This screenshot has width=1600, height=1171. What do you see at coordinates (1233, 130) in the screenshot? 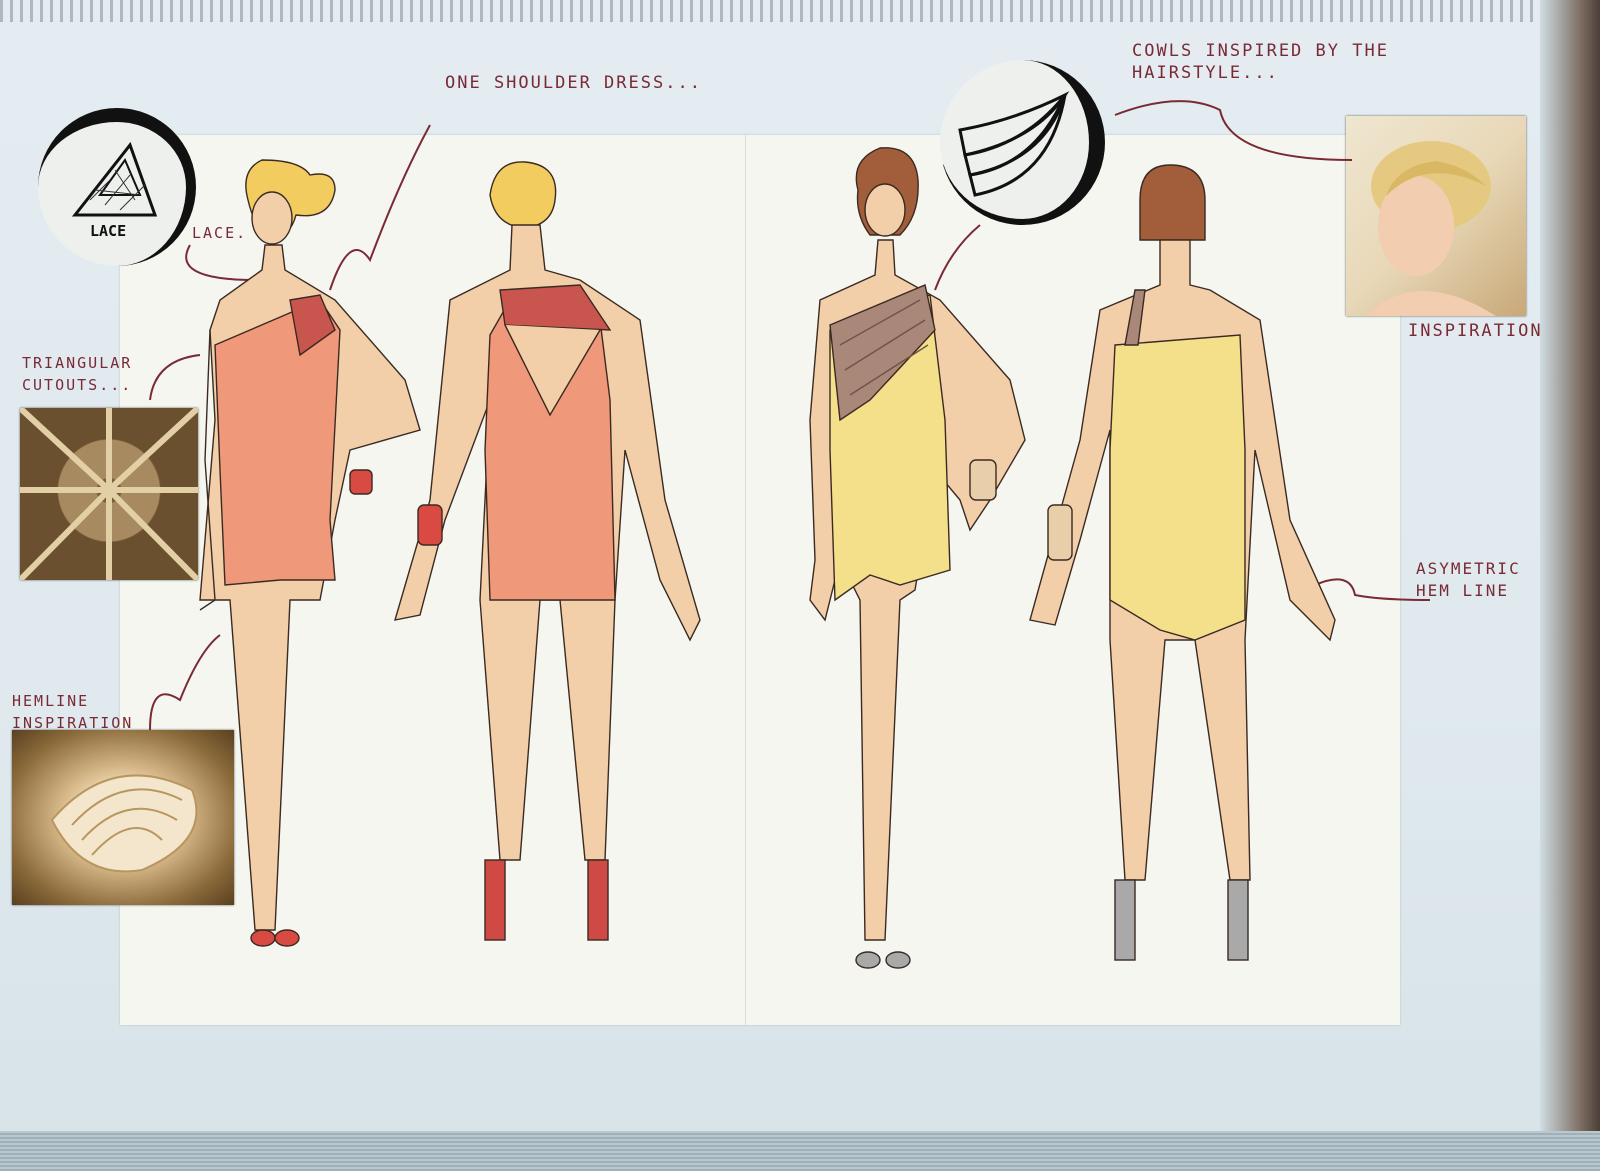
I see `arrow-hairstyle` at bounding box center [1233, 130].